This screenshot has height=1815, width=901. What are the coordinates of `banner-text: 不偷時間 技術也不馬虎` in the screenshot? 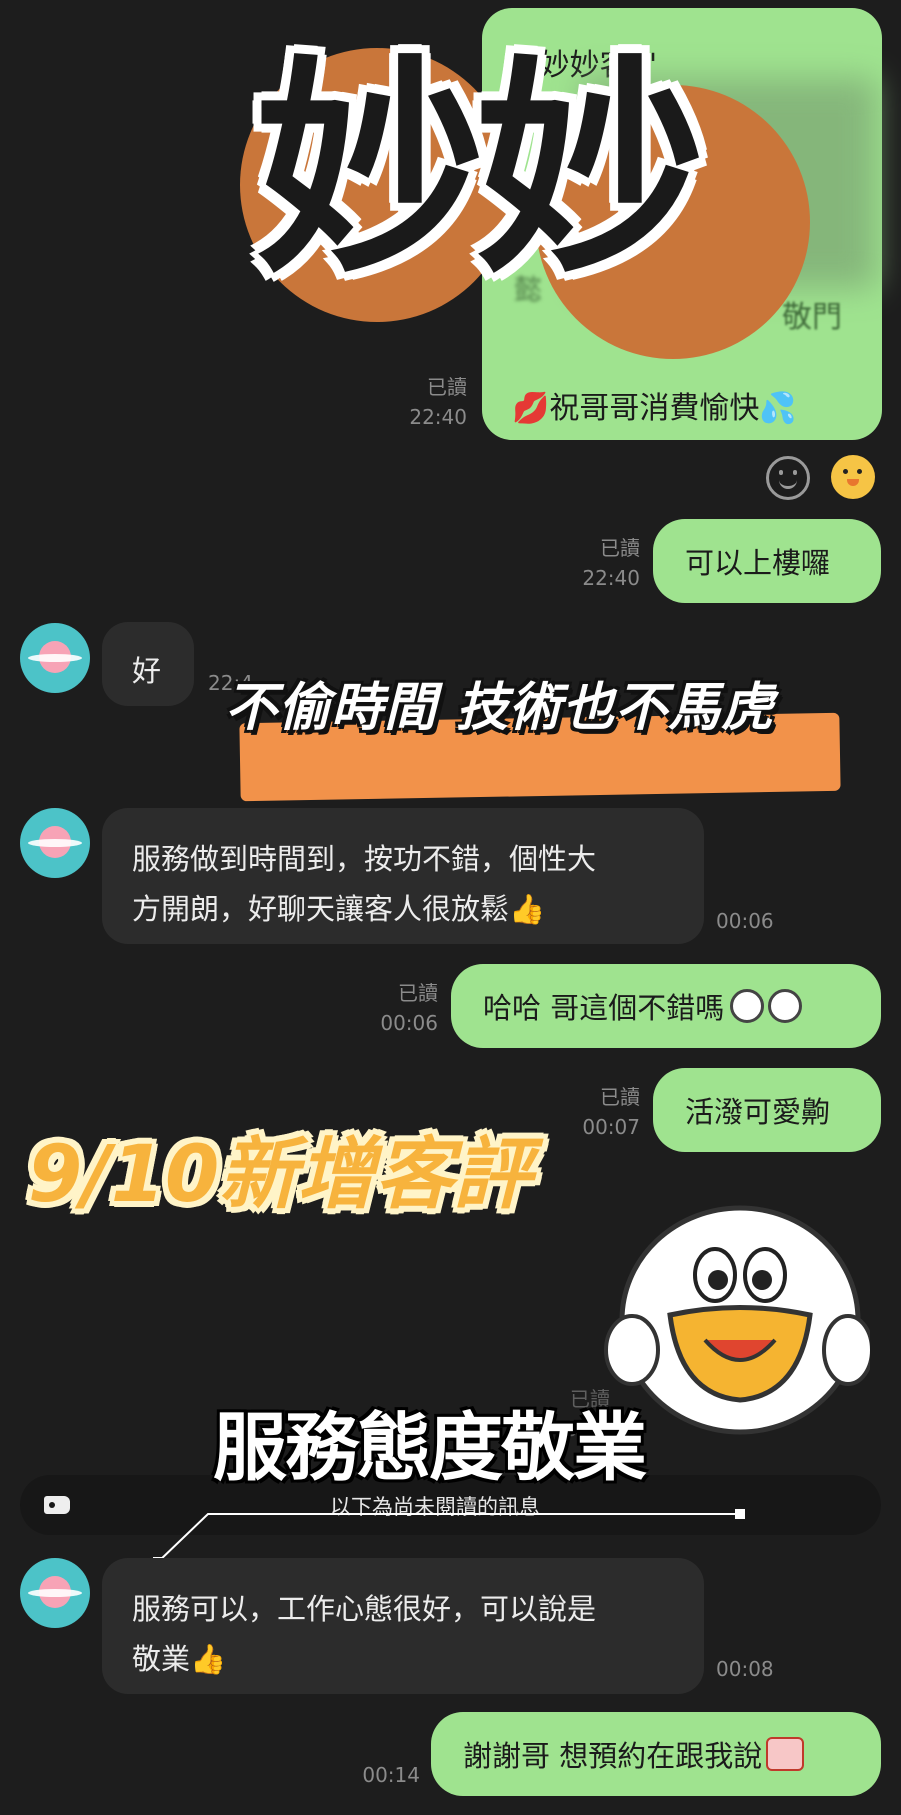 It's located at (500, 708).